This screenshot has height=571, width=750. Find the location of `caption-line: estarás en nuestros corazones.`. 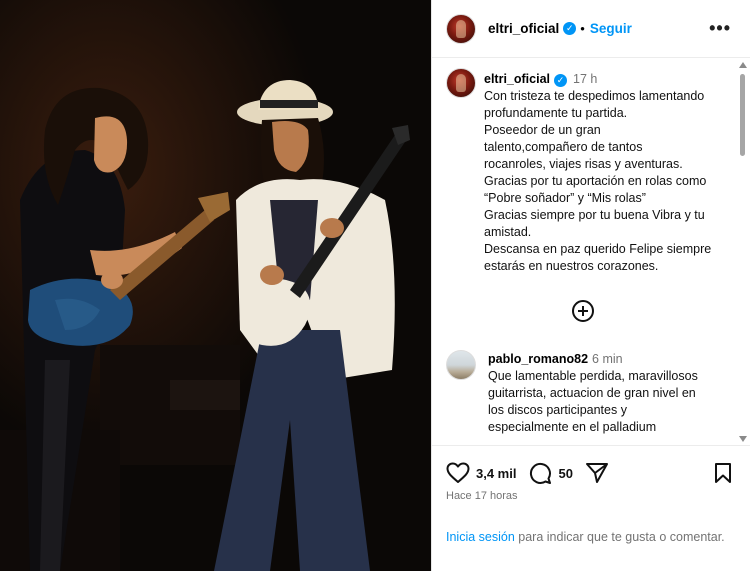

caption-line: estarás en nuestros corazones. is located at coordinates (571, 266).